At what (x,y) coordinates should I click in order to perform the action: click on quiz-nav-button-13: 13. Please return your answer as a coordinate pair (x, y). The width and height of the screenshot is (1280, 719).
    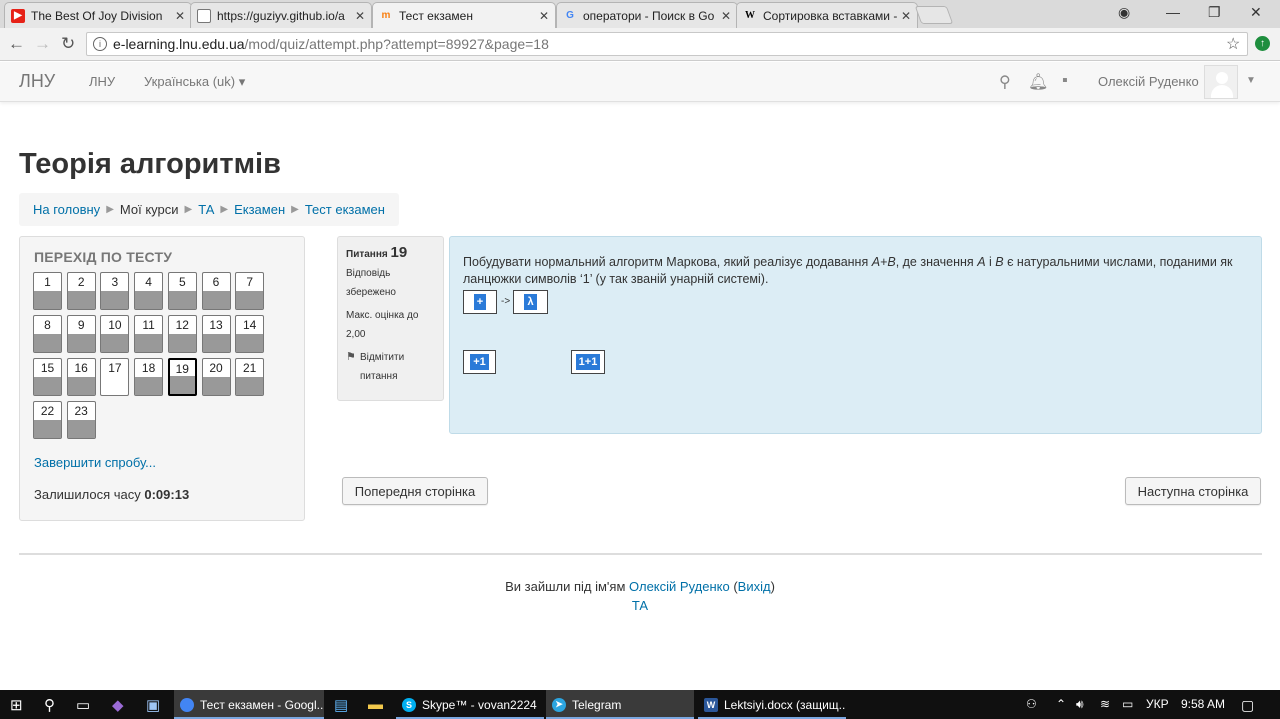
    Looking at the image, I should click on (216, 334).